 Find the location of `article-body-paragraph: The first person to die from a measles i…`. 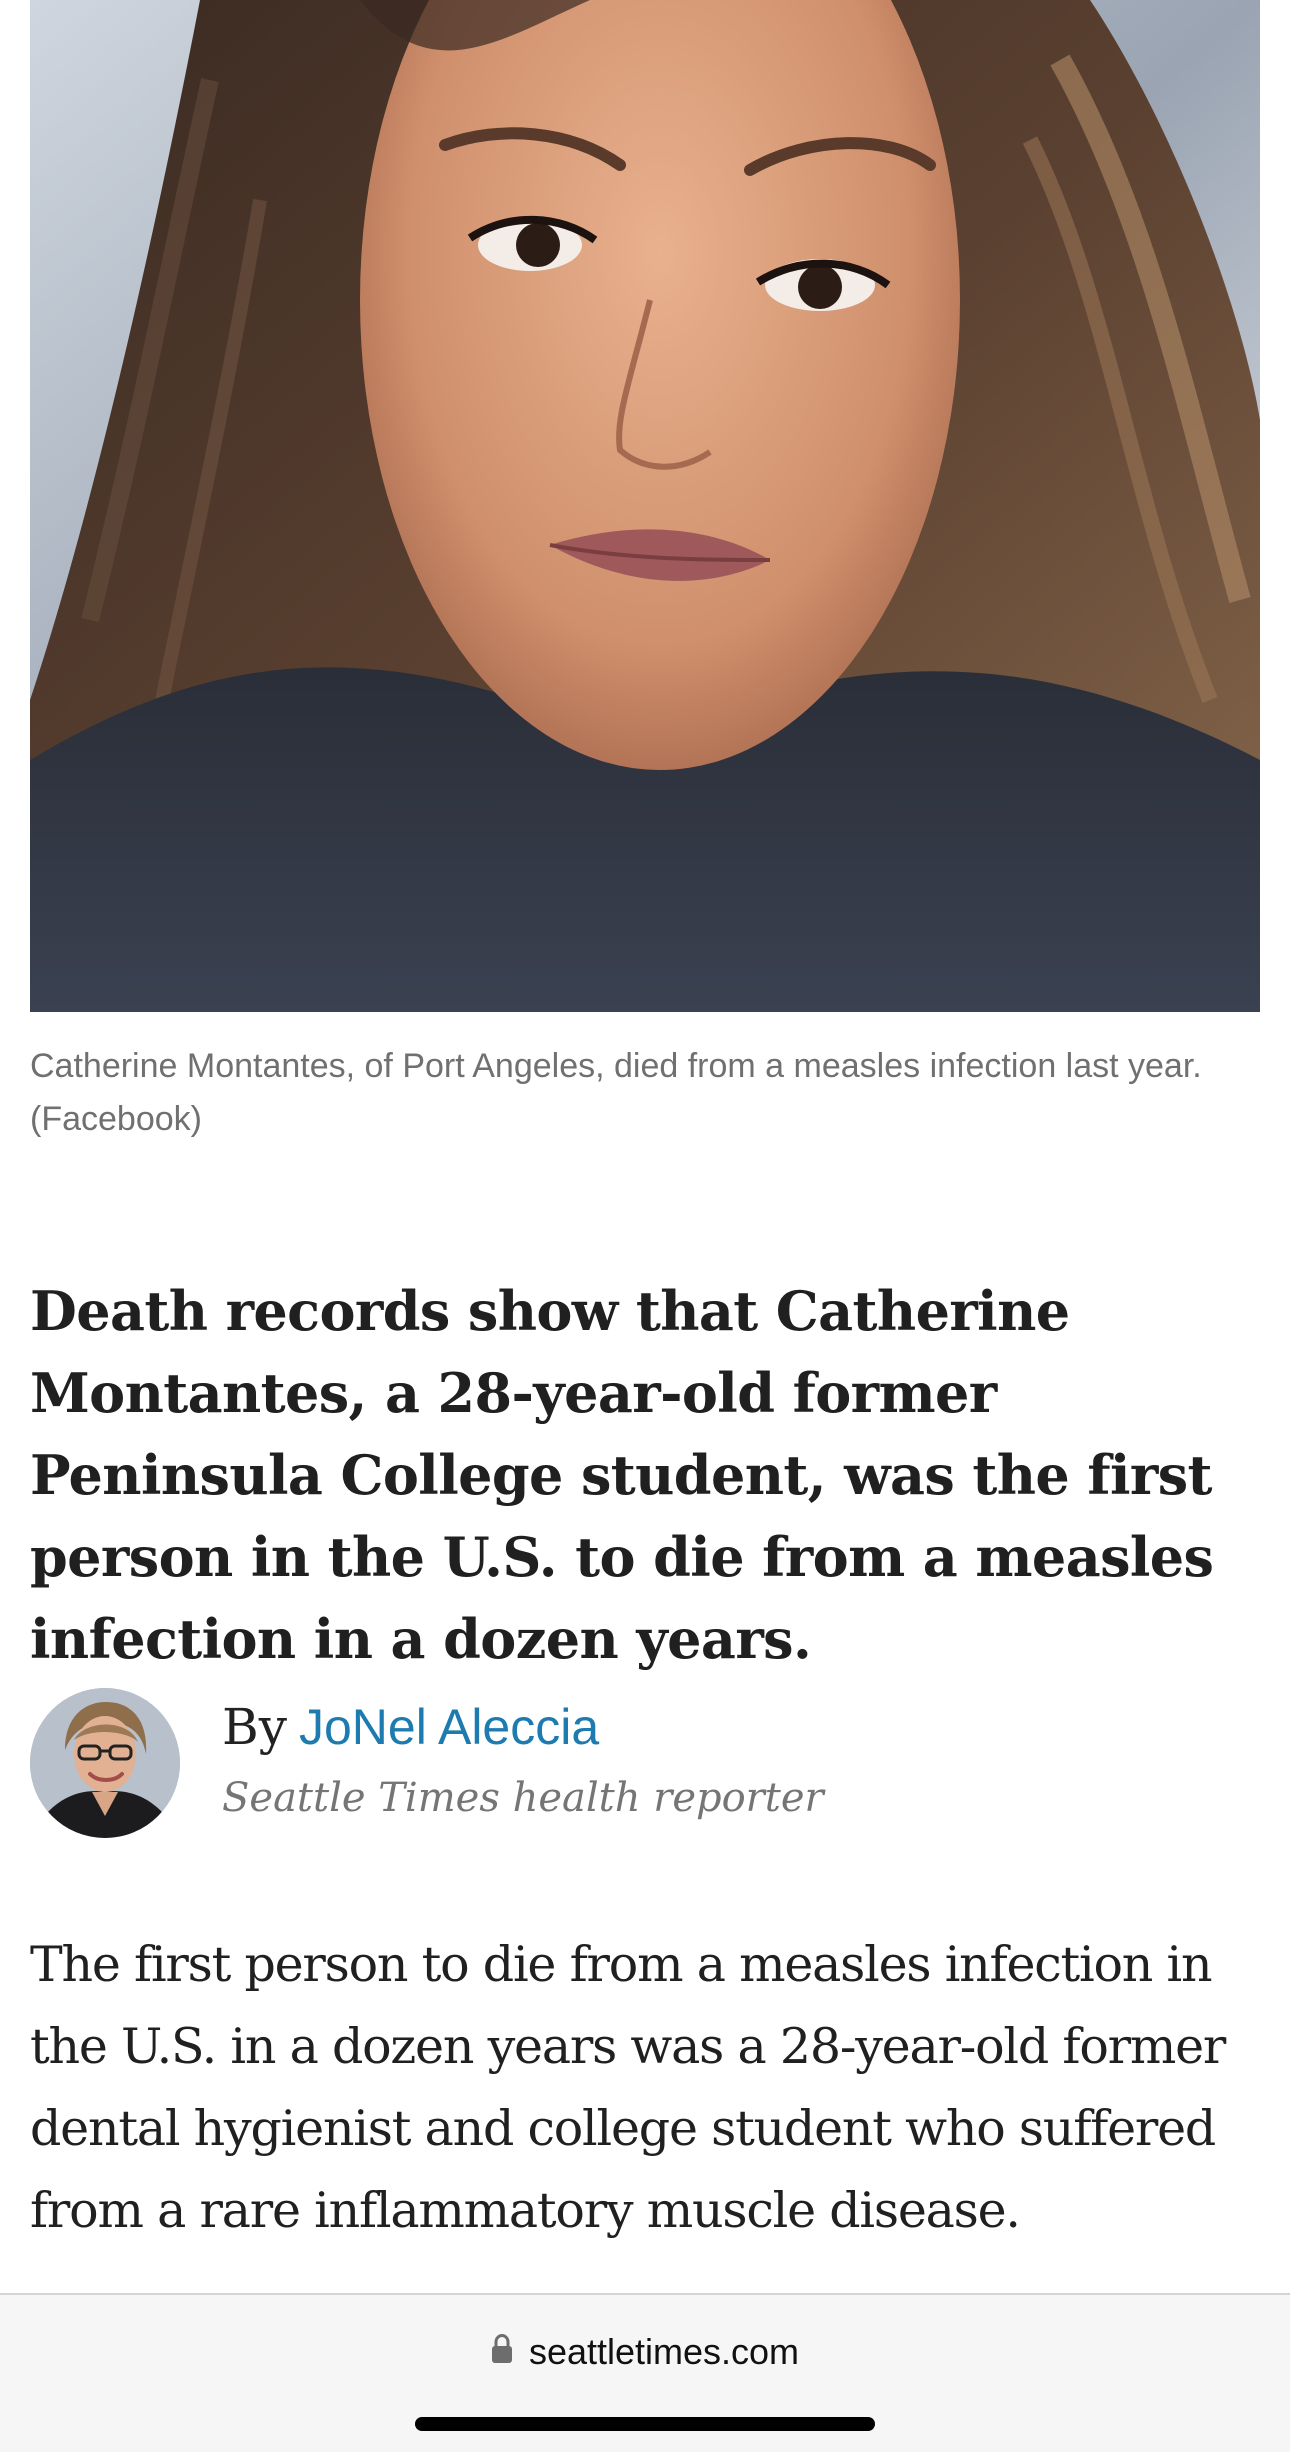

article-body-paragraph: The first person to die from a measles i… is located at coordinates (628, 2087).